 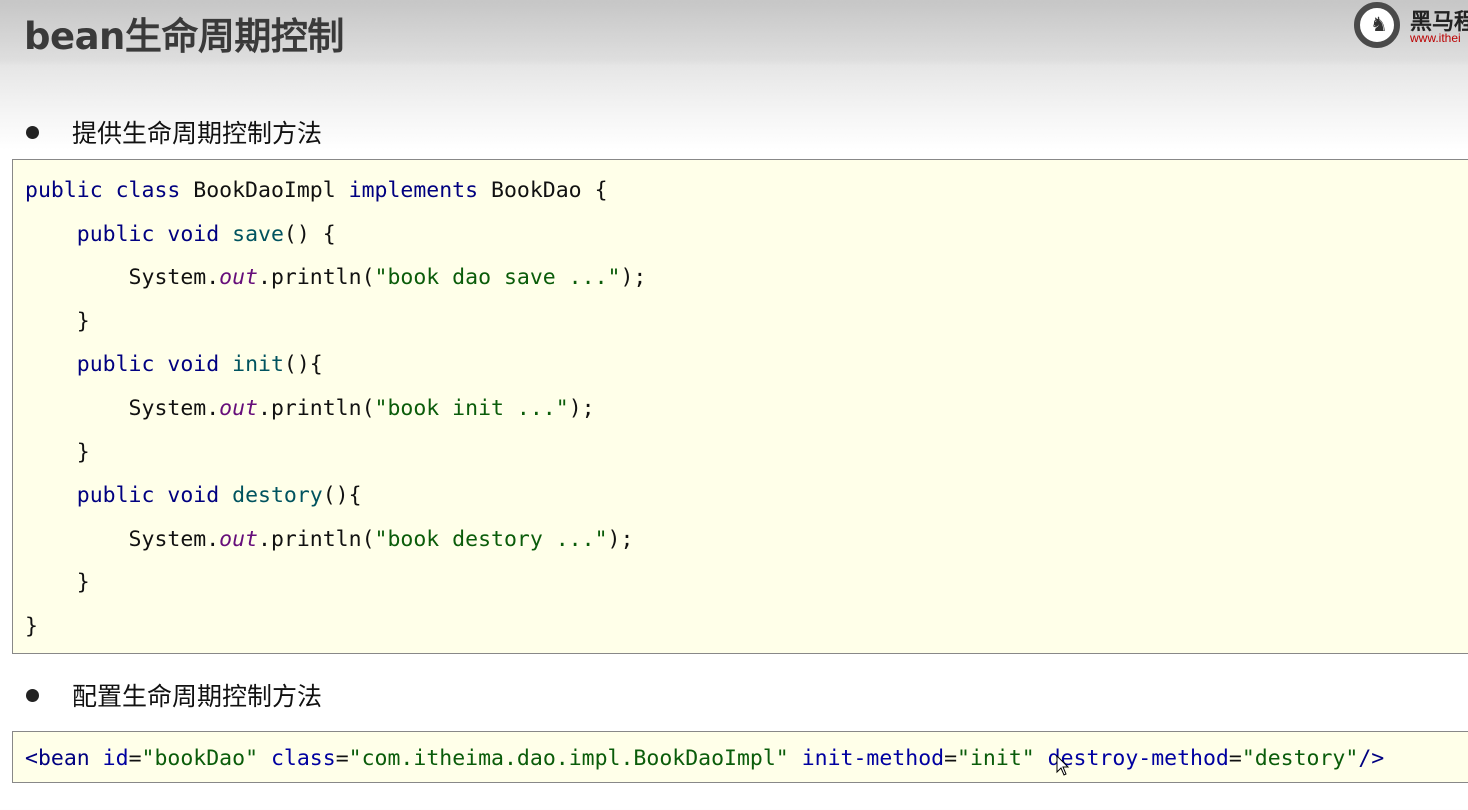 I want to click on bullet-text: 配置生命周期控制方法, so click(x=197, y=696).